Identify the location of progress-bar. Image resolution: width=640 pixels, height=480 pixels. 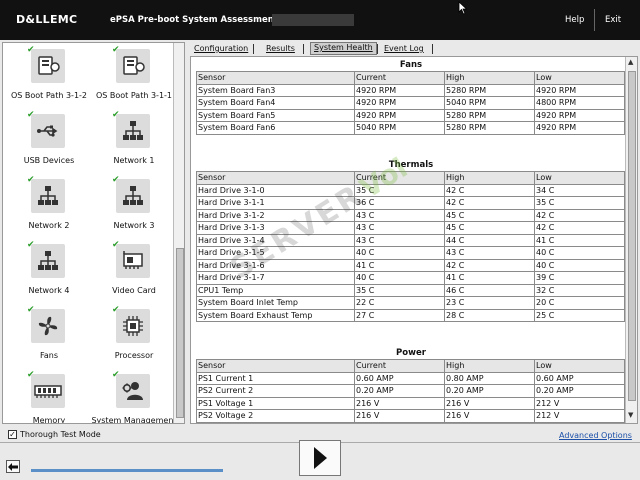
(127, 470).